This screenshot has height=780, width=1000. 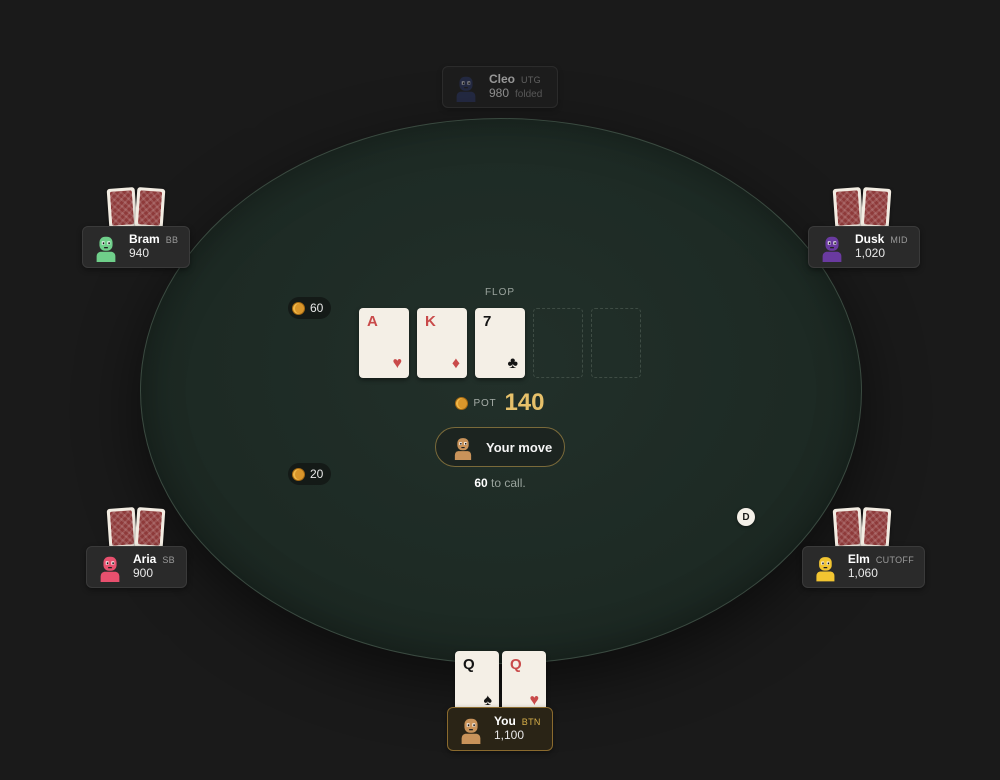 What do you see at coordinates (372, 321) in the screenshot?
I see `card-rank: A` at bounding box center [372, 321].